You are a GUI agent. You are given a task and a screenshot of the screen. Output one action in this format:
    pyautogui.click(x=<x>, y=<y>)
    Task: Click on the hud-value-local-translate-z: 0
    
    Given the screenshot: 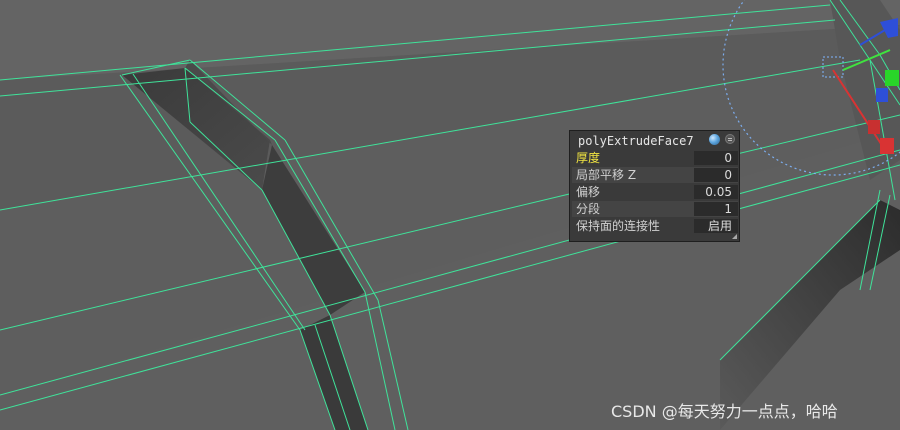 What is the action you would take?
    pyautogui.click(x=716, y=175)
    